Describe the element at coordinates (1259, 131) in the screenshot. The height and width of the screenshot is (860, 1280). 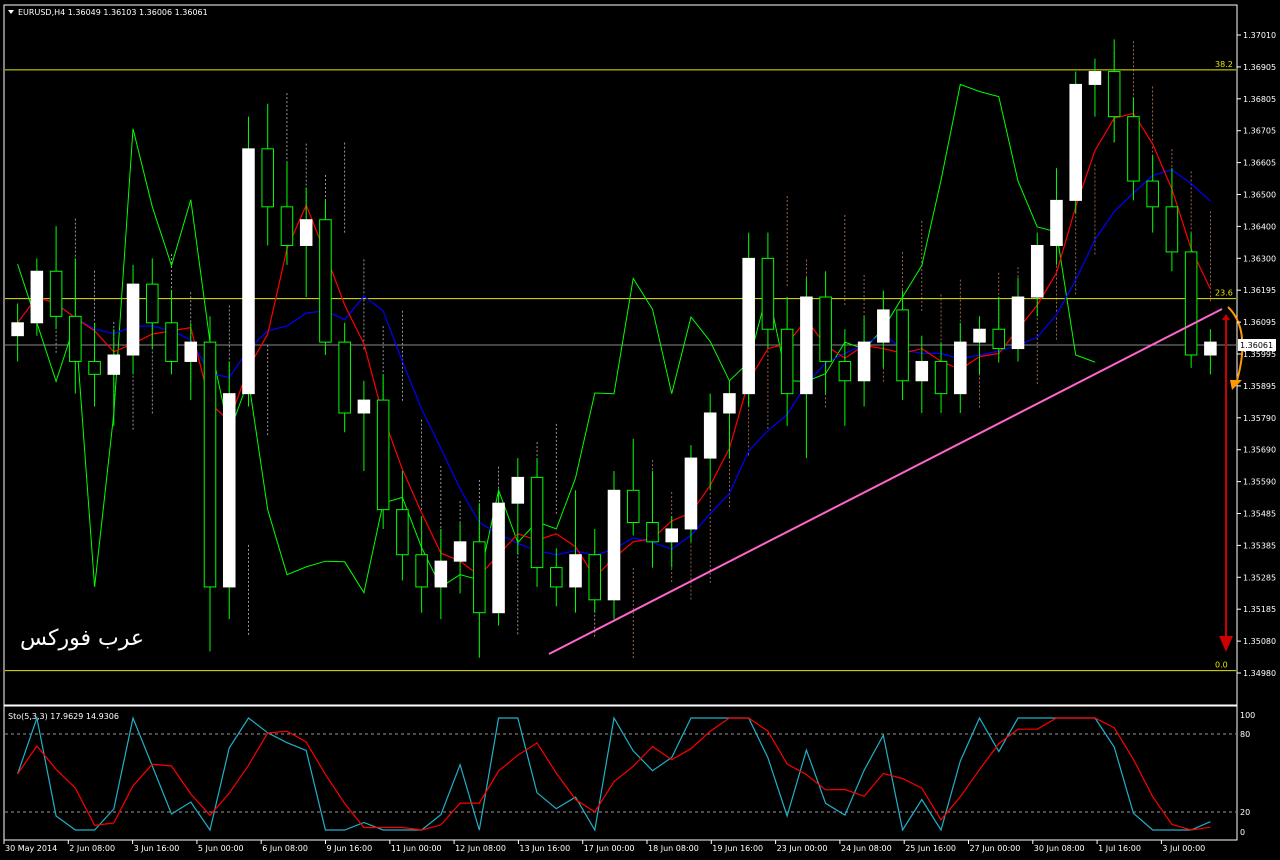
I see `price-axis-label: 1.36705` at that location.